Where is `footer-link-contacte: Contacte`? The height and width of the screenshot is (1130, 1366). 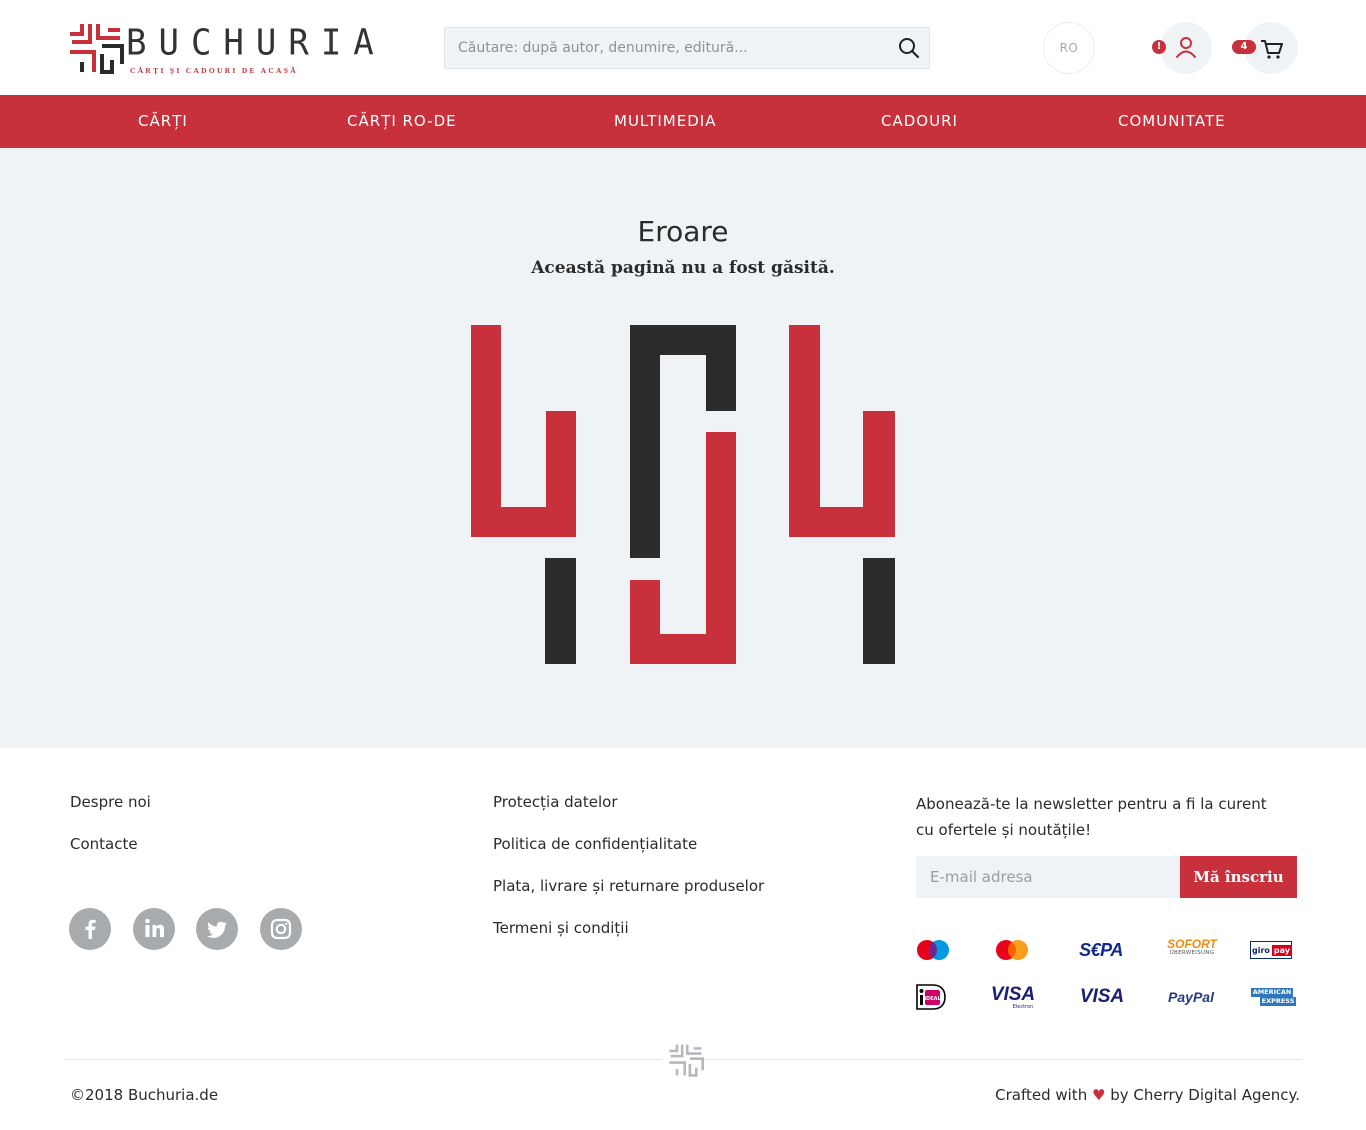 footer-link-contacte: Contacte is located at coordinates (104, 844).